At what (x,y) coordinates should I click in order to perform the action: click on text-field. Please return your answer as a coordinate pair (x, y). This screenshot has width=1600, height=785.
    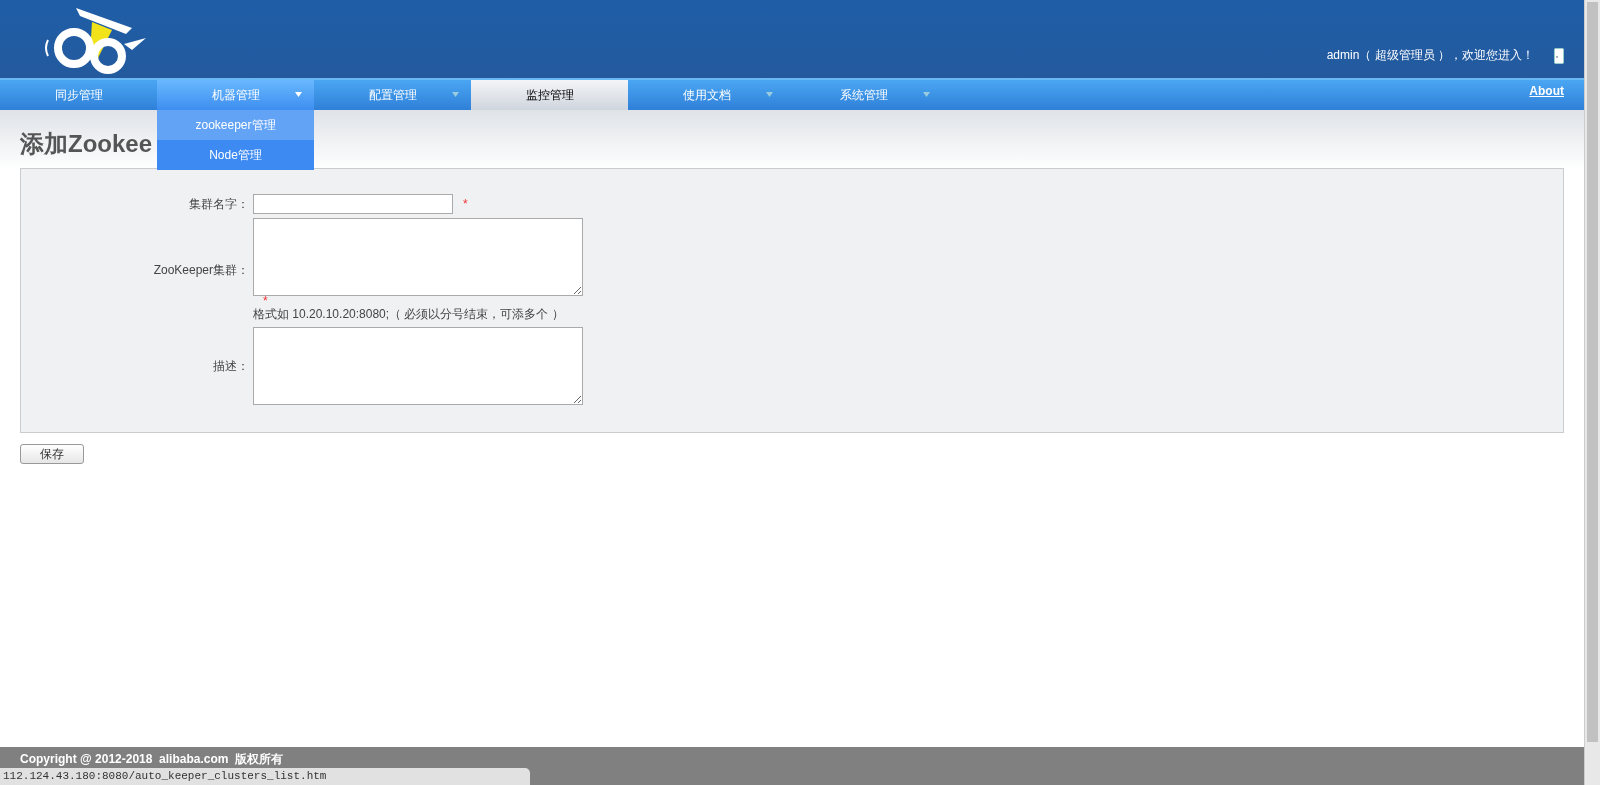
    Looking at the image, I should click on (353, 204).